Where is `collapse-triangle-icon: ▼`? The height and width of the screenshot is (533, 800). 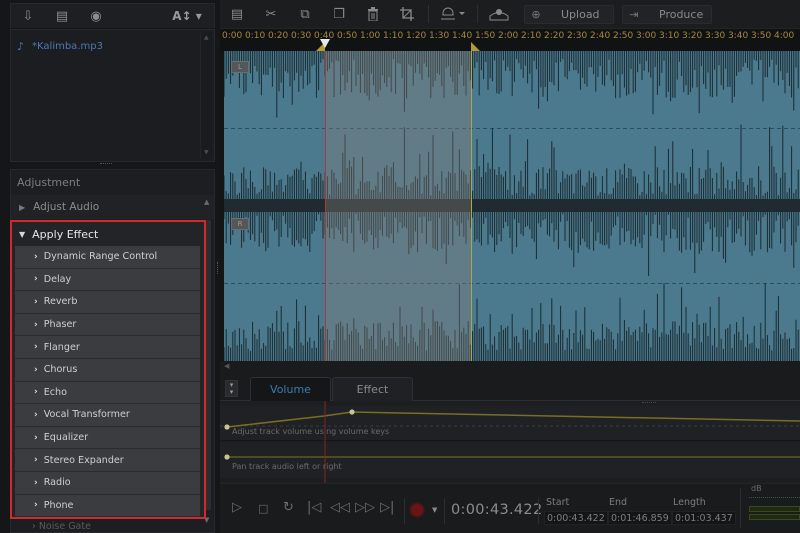
collapse-triangle-icon: ▼ is located at coordinates (22, 234).